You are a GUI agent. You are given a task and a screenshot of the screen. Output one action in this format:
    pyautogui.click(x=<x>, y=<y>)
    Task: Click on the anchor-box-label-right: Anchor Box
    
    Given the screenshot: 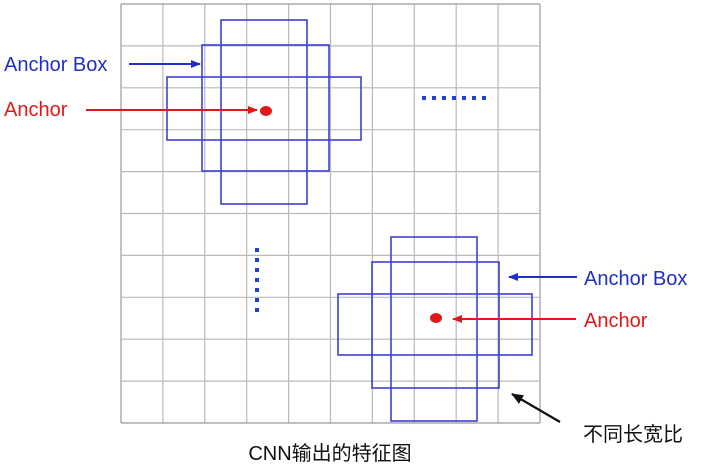 What is the action you would take?
    pyautogui.click(x=635, y=279)
    